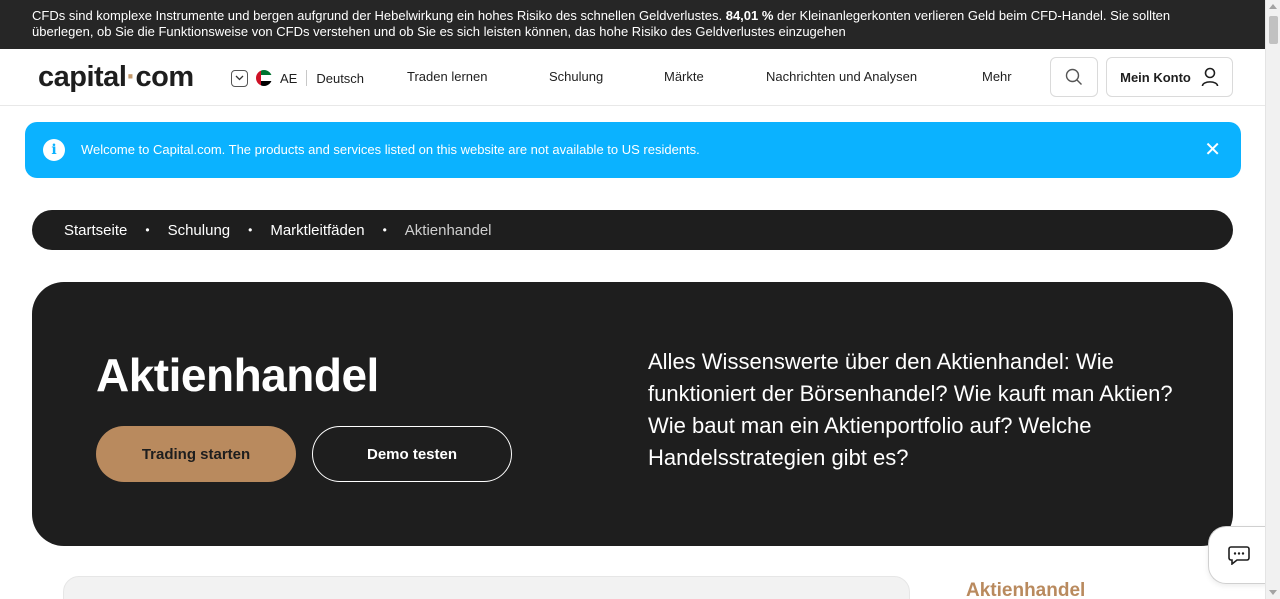 The image size is (1280, 599). What do you see at coordinates (317, 230) in the screenshot?
I see `breadcrumb-marktleitfaeden: Marktleitfäden` at bounding box center [317, 230].